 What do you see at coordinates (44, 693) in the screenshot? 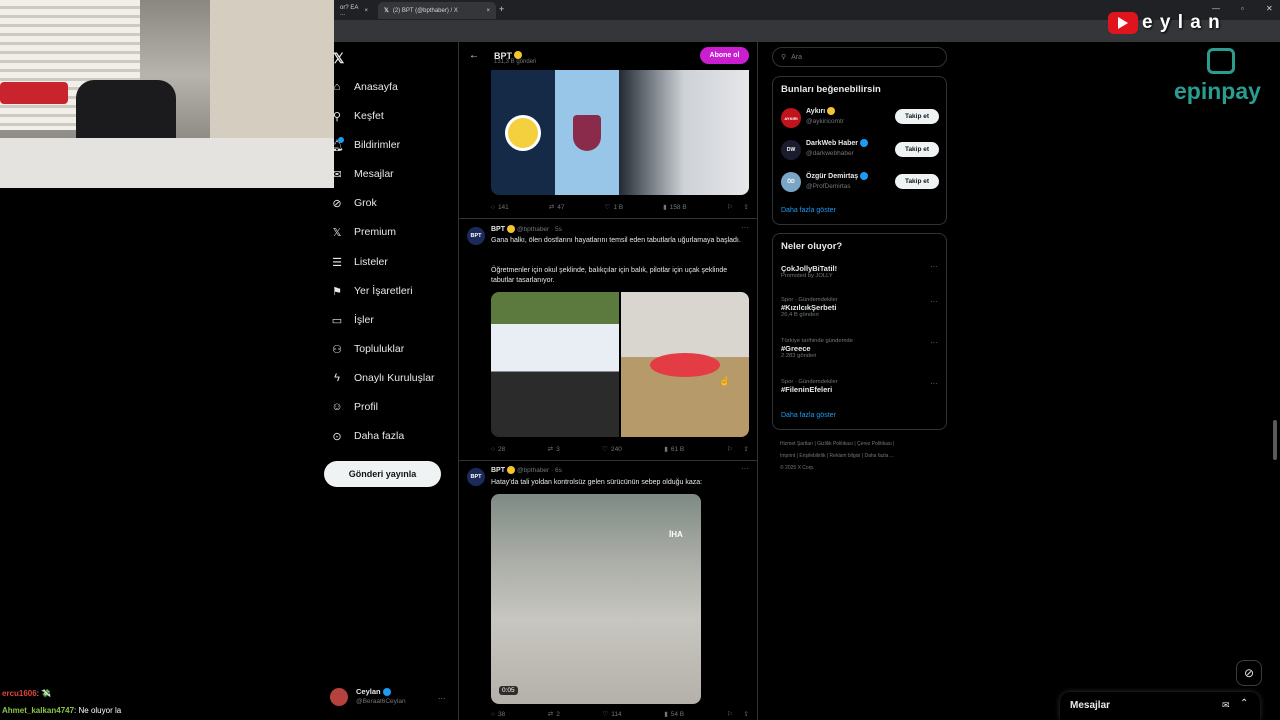
I see `chat-text: : 💸` at bounding box center [44, 693].